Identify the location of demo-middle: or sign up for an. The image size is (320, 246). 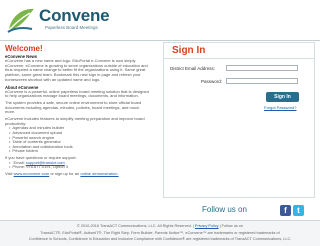
(65, 173).